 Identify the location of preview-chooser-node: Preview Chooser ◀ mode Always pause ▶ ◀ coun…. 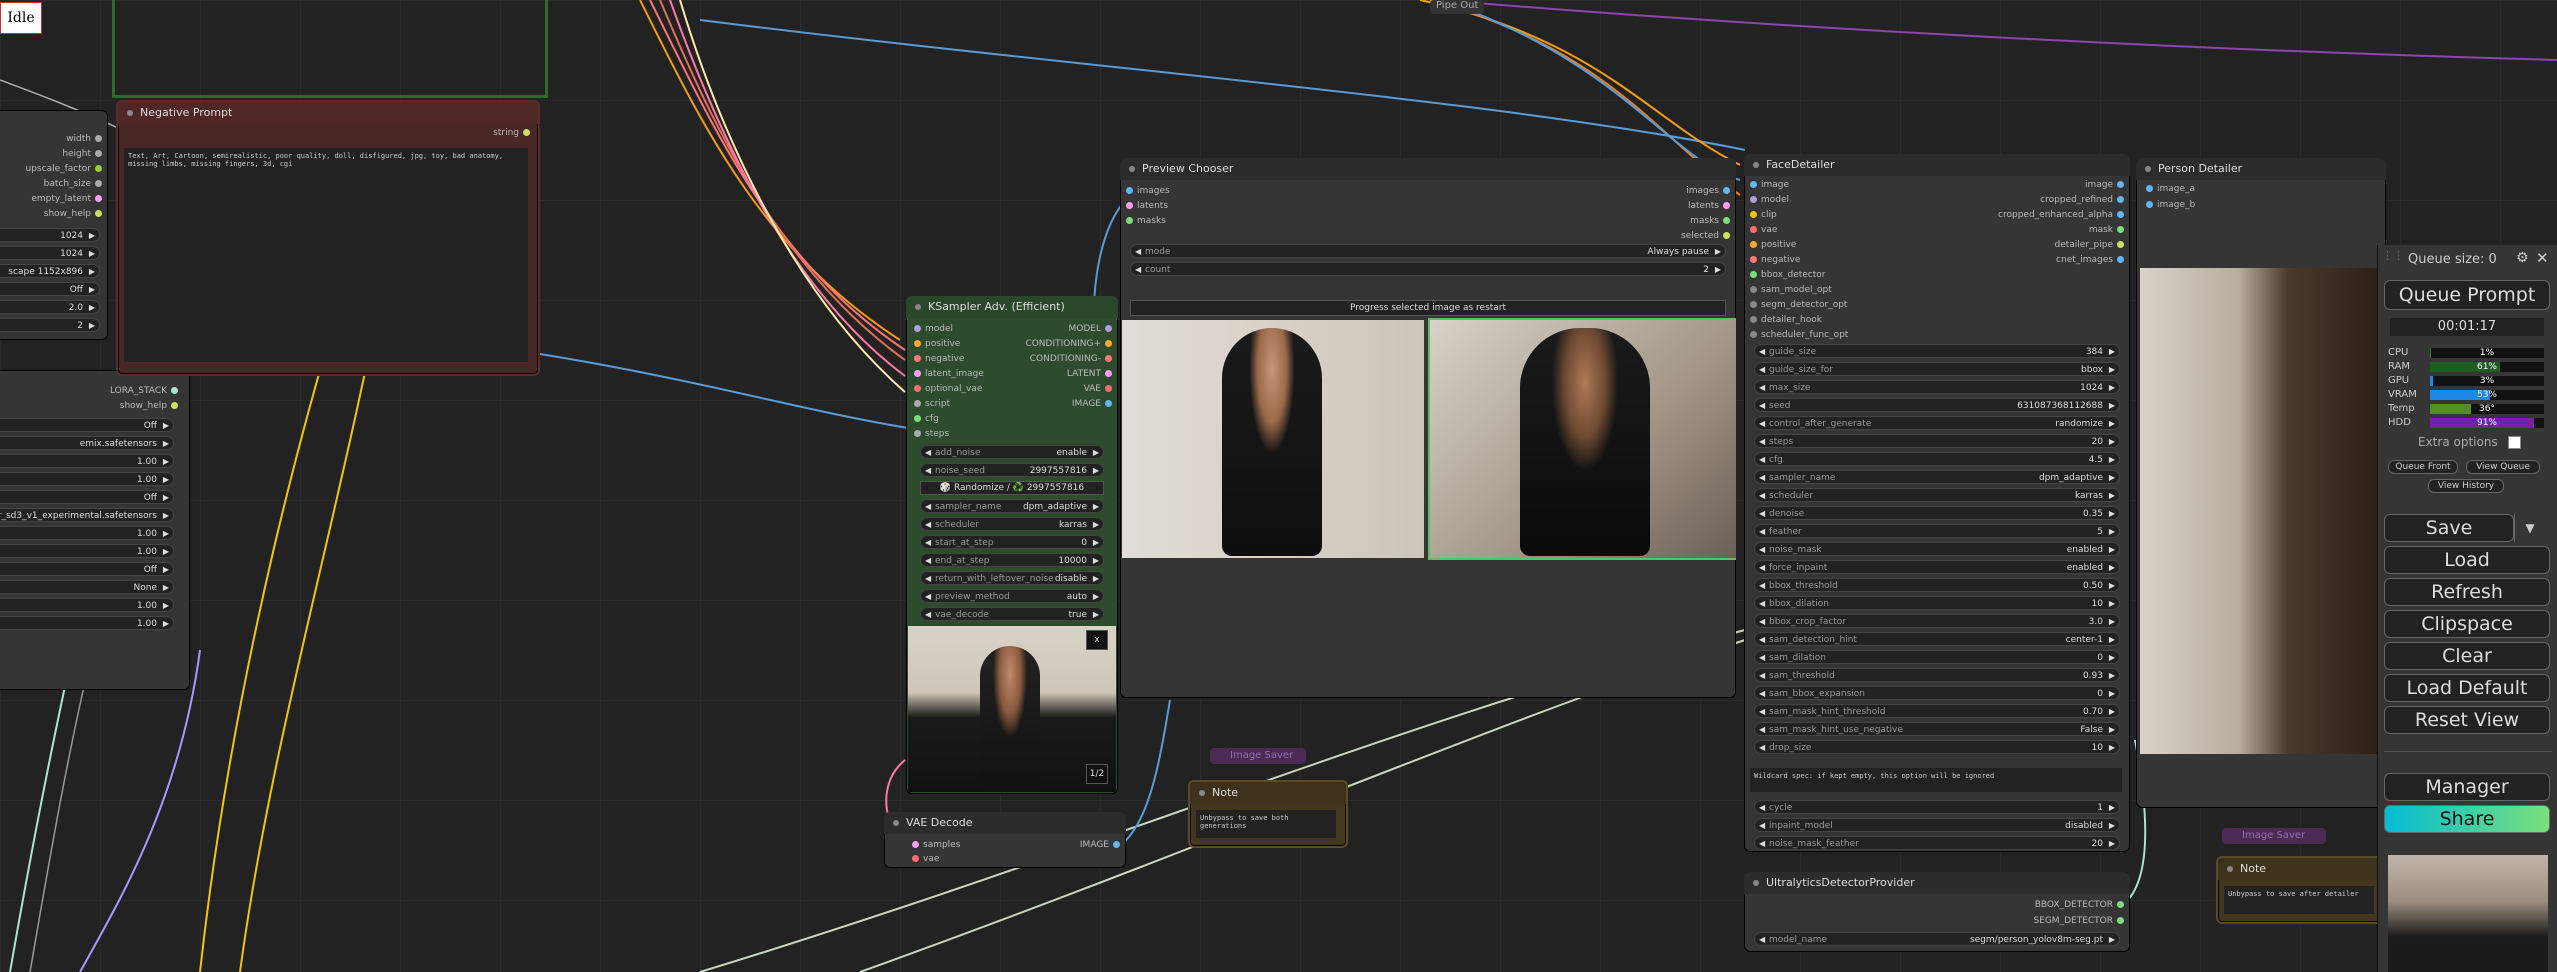
(1428, 428).